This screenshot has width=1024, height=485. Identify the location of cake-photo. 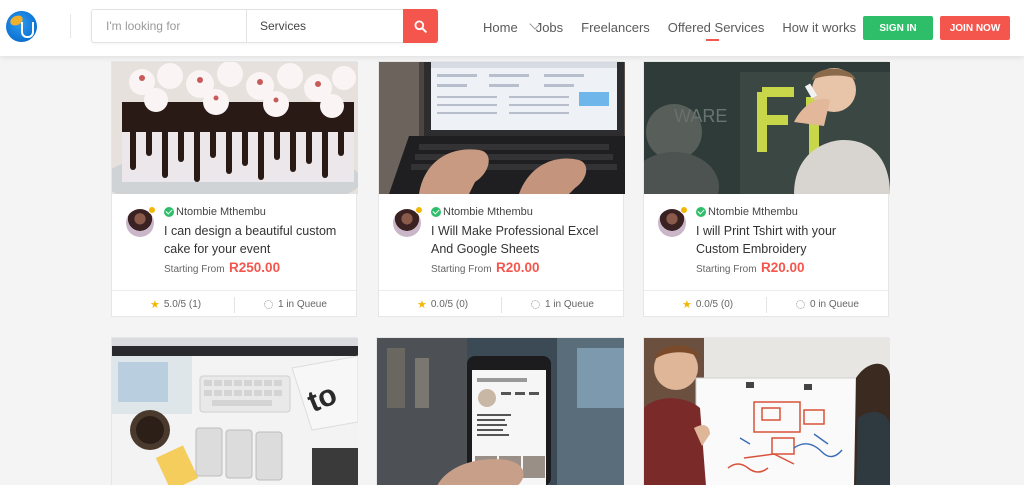
(235, 128).